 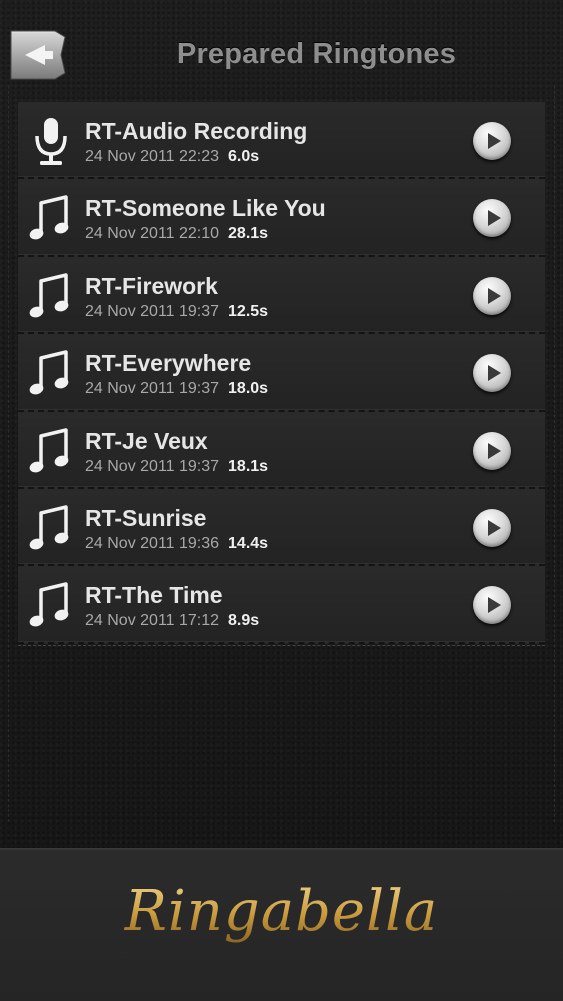 What do you see at coordinates (51, 142) in the screenshot?
I see `microphone-icon` at bounding box center [51, 142].